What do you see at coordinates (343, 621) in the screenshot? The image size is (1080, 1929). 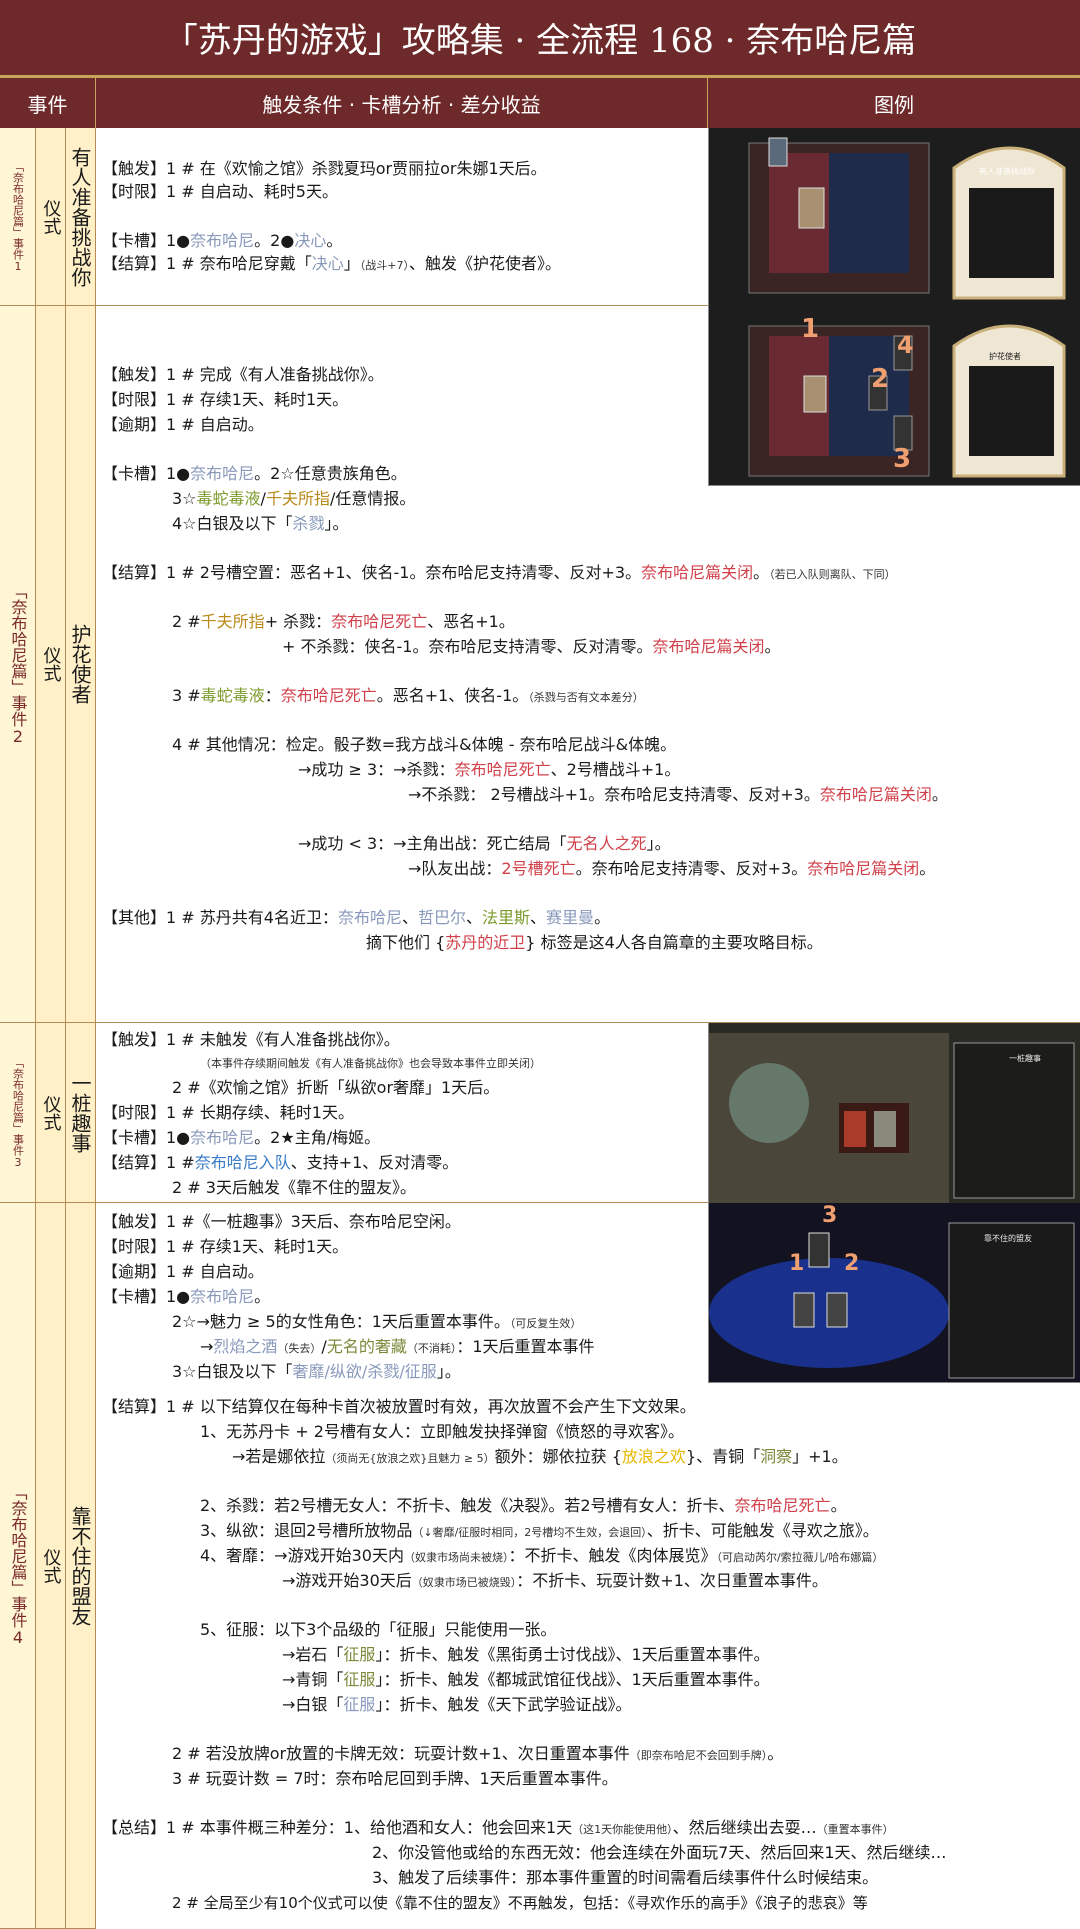 I see `event2-result2: 2 #千夫所指+ 杀戮：奈布哈尼死亡、恶名+1。` at bounding box center [343, 621].